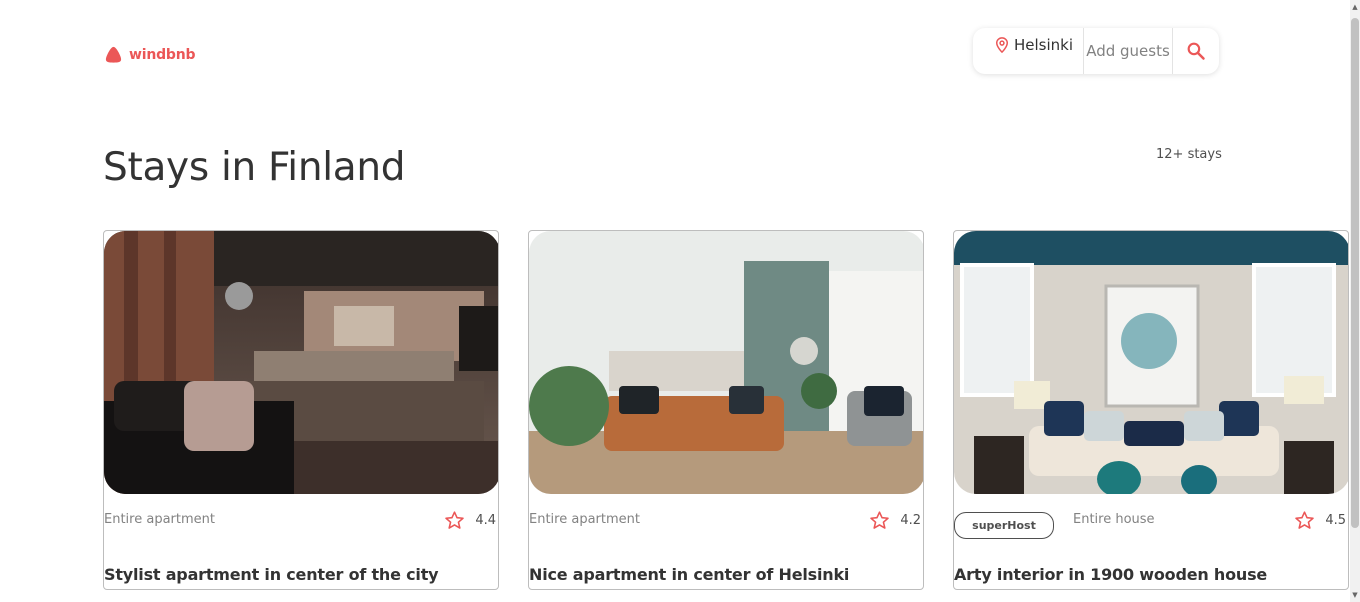 The width and height of the screenshot is (1360, 602). I want to click on stay-rating: 4.4, so click(470, 520).